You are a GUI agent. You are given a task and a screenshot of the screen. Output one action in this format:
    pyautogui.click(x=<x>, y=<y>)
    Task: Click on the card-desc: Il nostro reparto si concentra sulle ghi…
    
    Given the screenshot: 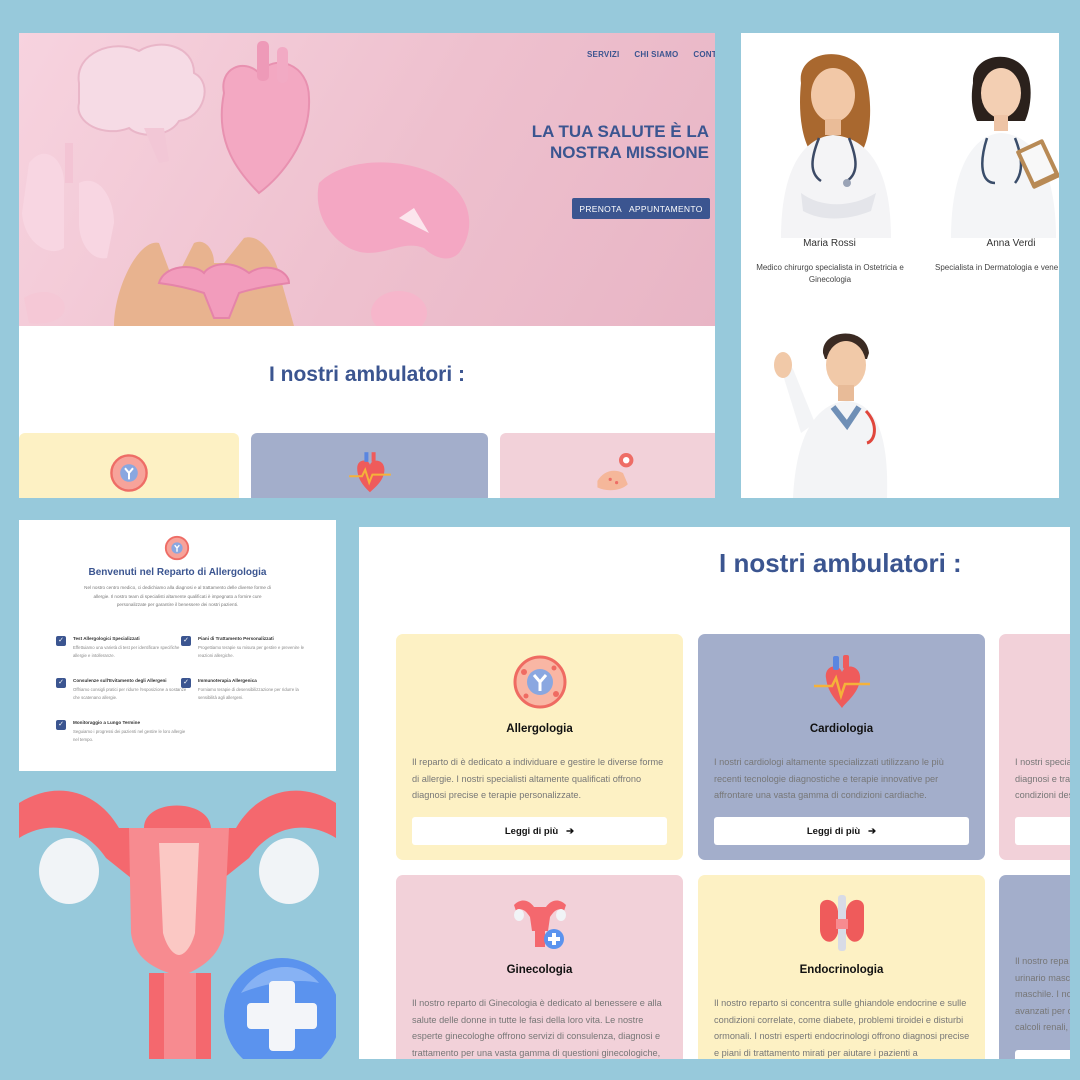 What is the action you would take?
    pyautogui.click(x=842, y=1028)
    